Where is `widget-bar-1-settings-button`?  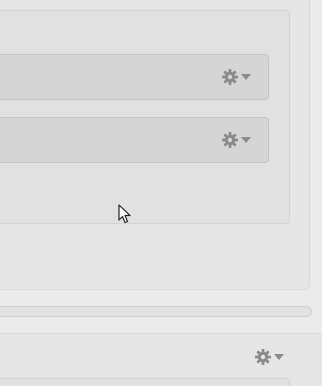
widget-bar-1-settings-button is located at coordinates (236, 77).